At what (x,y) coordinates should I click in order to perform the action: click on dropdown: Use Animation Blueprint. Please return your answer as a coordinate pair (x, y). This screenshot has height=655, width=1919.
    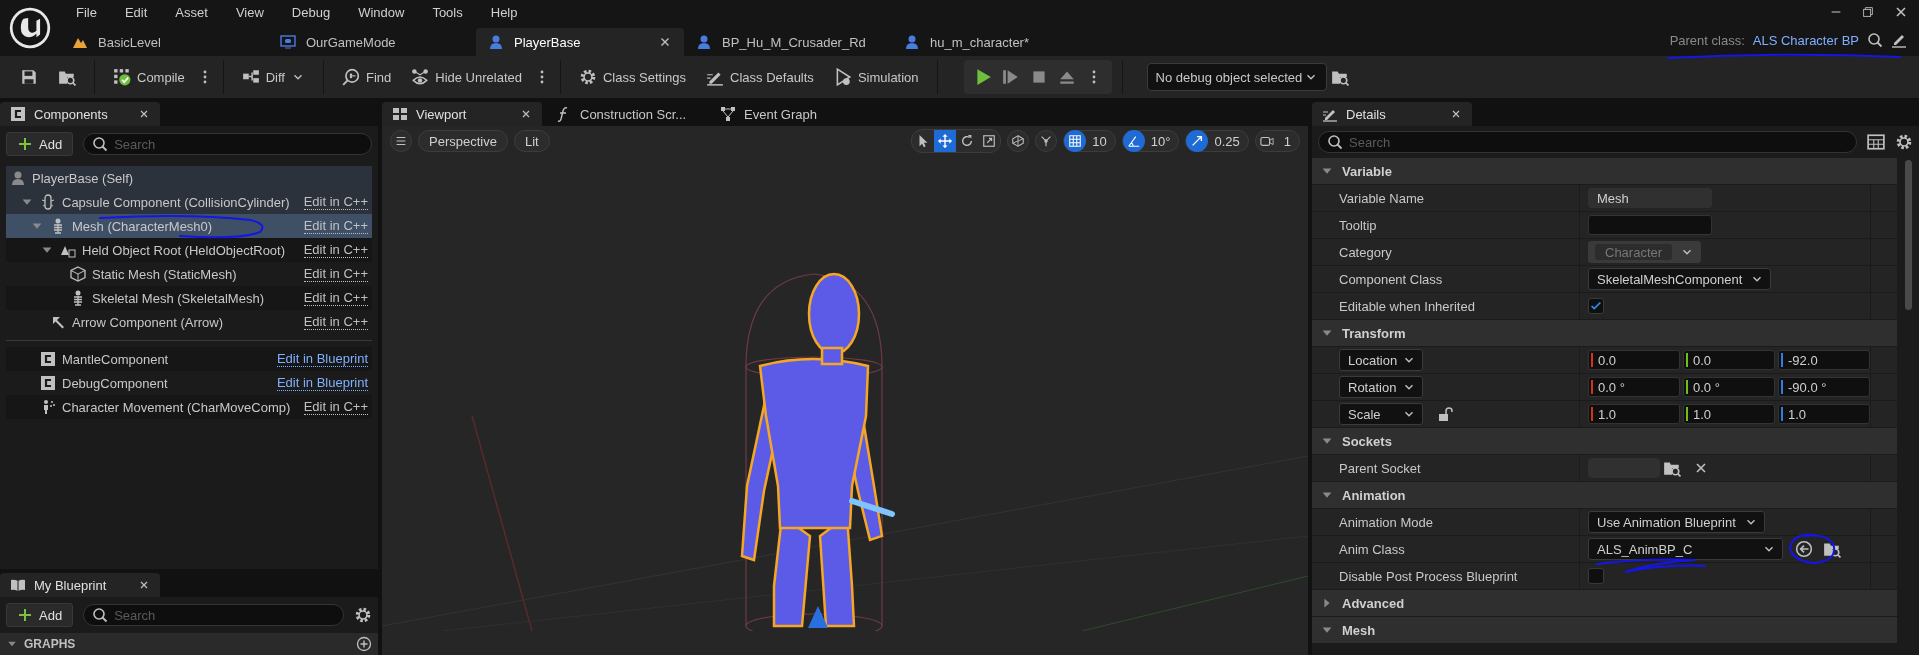
    Looking at the image, I should click on (1676, 522).